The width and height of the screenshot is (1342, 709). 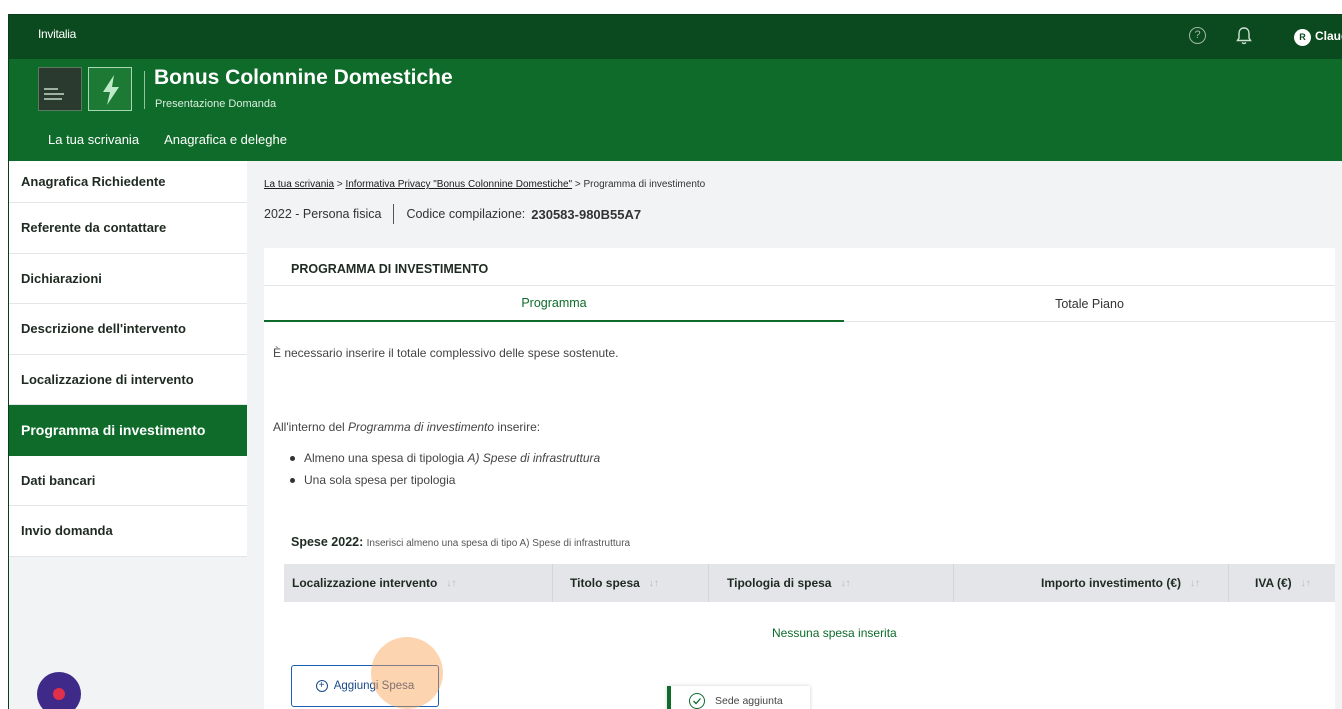 What do you see at coordinates (517, 427) in the screenshot?
I see `program-intro-after: inserire:` at bounding box center [517, 427].